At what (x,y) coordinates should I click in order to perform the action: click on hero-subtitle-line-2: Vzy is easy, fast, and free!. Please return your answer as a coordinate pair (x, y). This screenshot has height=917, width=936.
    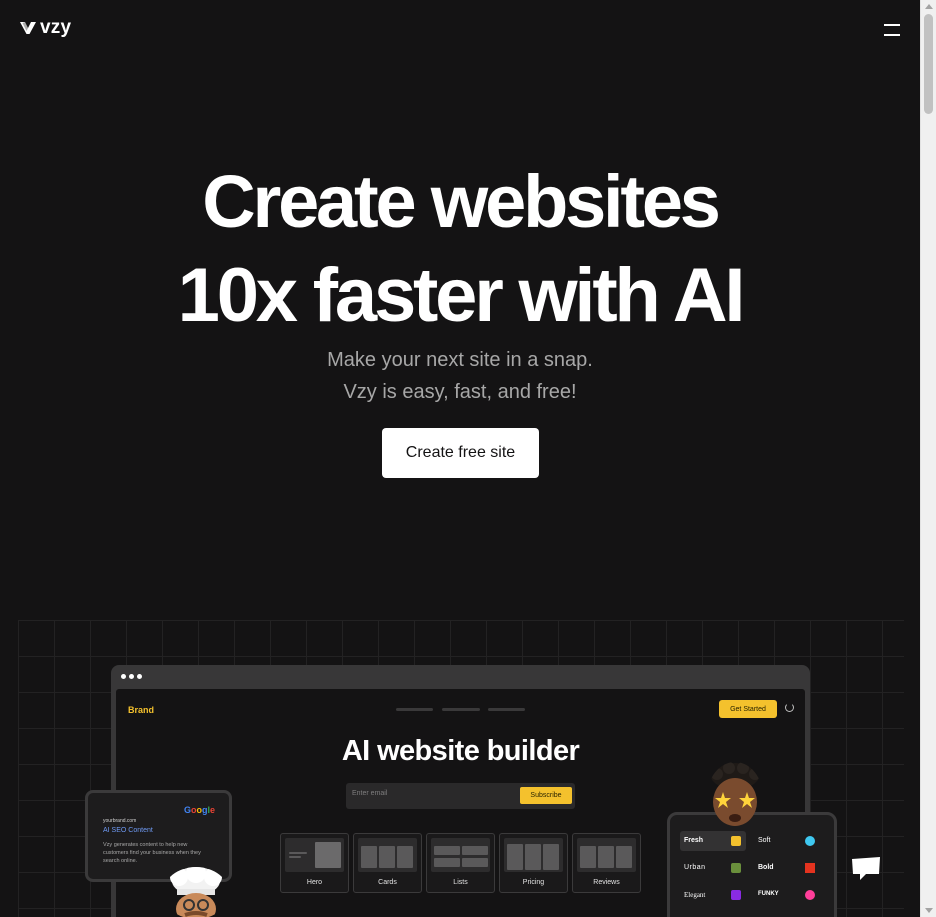
    Looking at the image, I should click on (460, 392).